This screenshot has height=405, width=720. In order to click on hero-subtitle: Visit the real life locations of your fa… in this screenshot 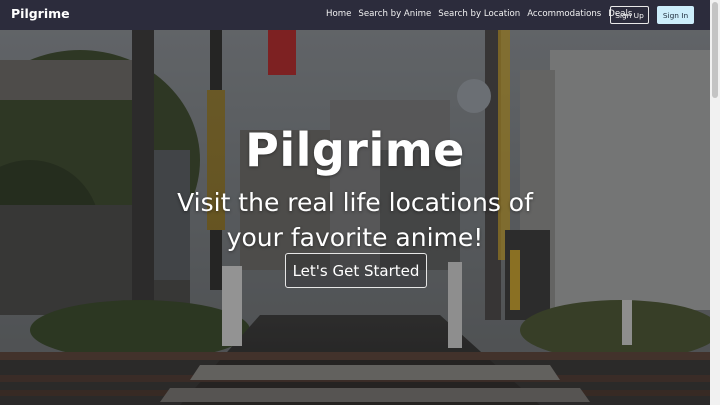, I will do `click(355, 220)`.